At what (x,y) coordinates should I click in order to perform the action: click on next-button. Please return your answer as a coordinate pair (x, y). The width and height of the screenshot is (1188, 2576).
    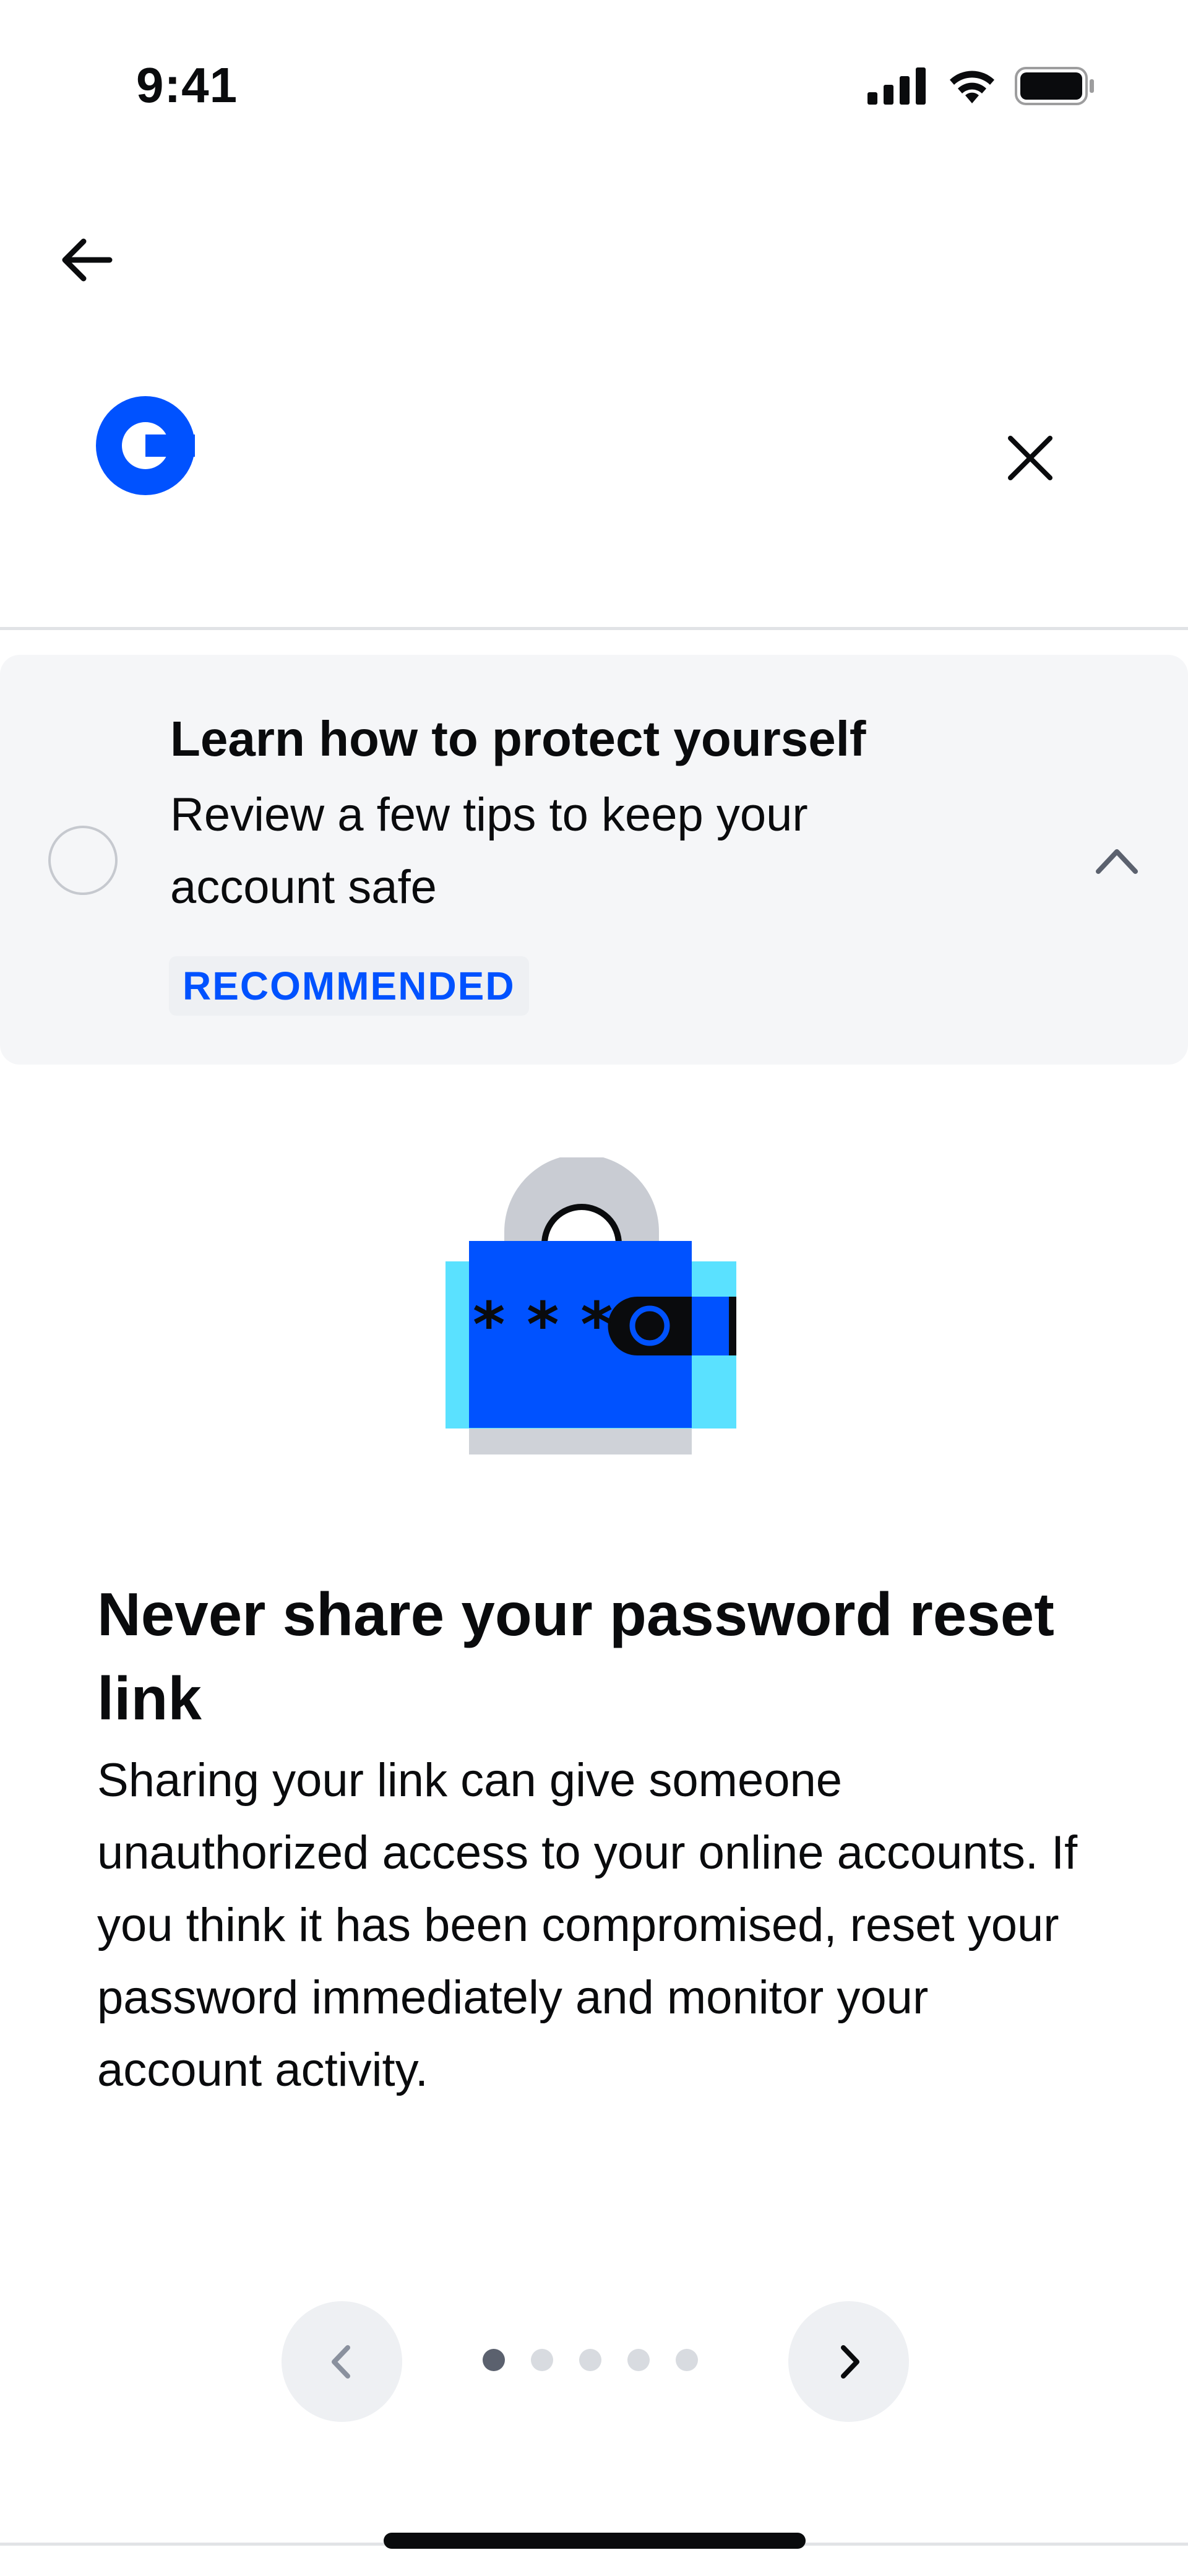
    Looking at the image, I should click on (848, 2361).